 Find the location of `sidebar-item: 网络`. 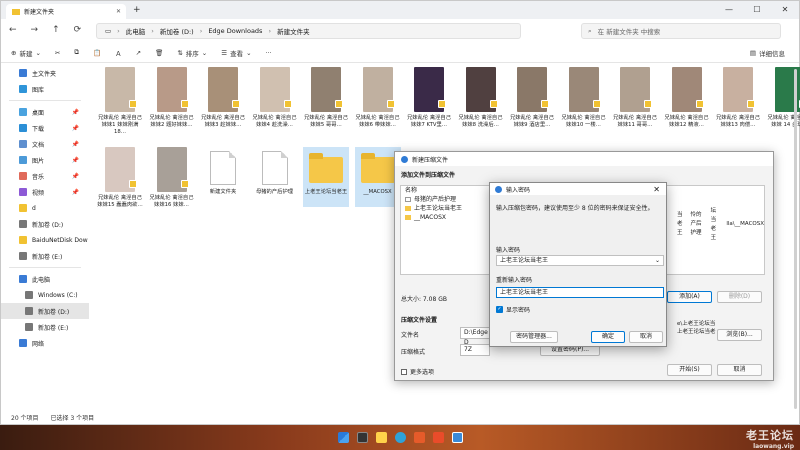

sidebar-item: 网络 is located at coordinates (45, 343).